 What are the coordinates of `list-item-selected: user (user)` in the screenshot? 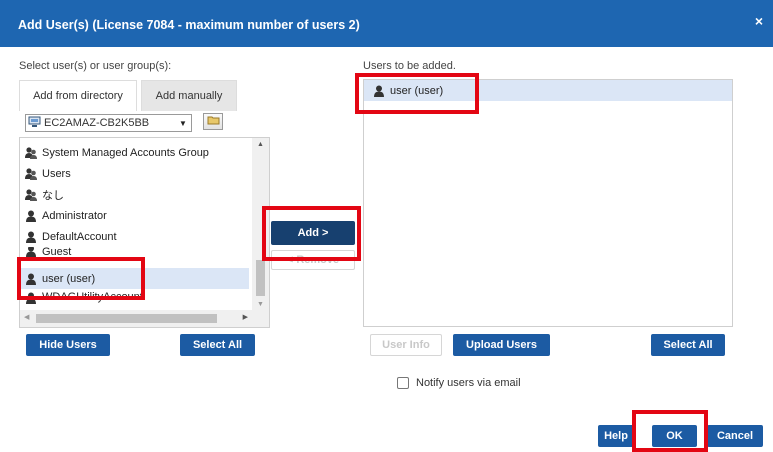 It's located at (134, 278).